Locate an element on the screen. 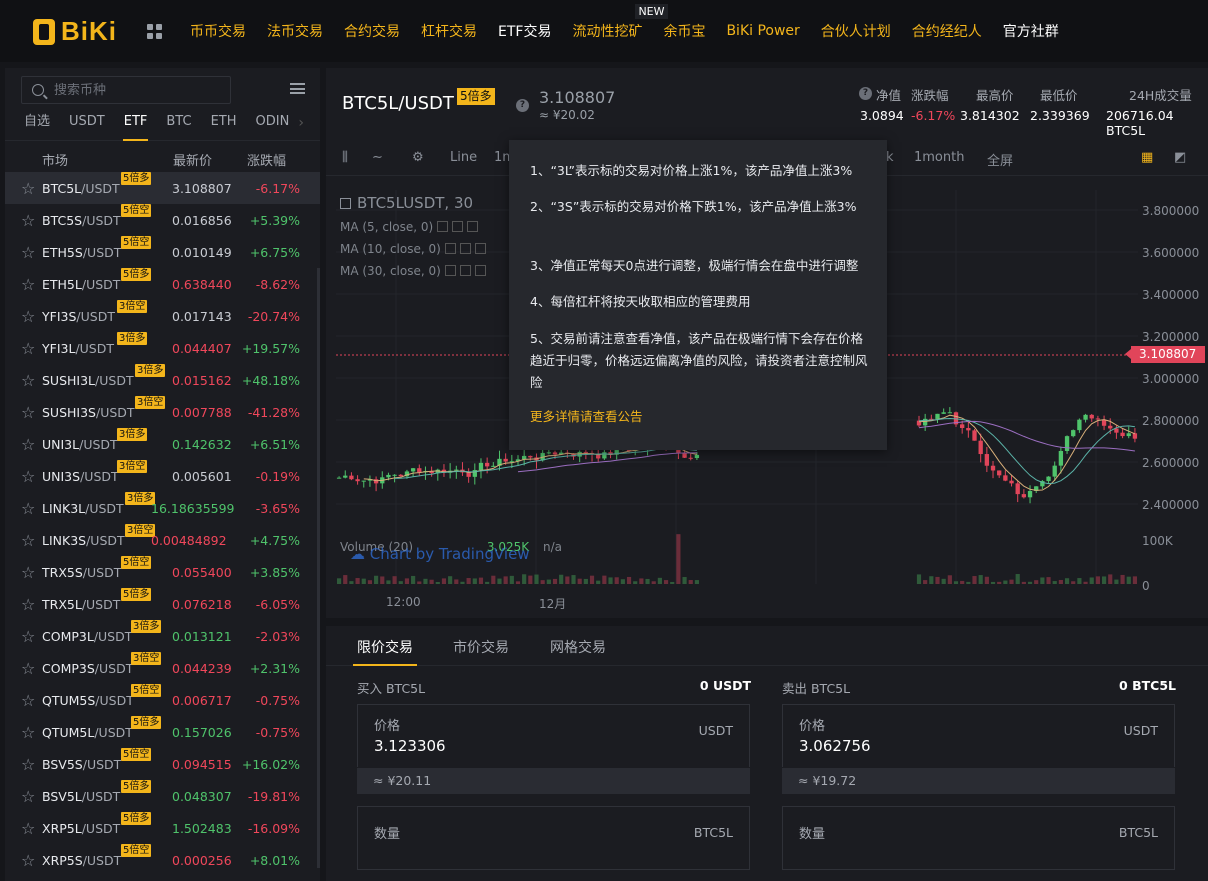 This screenshot has width=1208, height=881. buy-balance: 0 USDT is located at coordinates (725, 685).